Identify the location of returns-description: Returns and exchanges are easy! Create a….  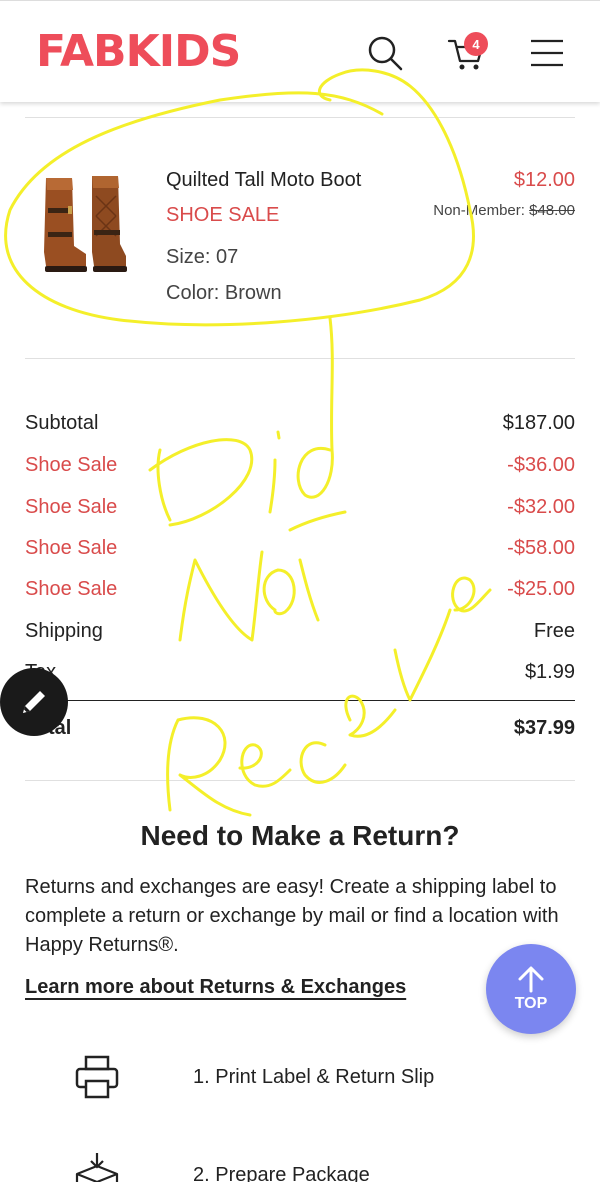
(292, 916).